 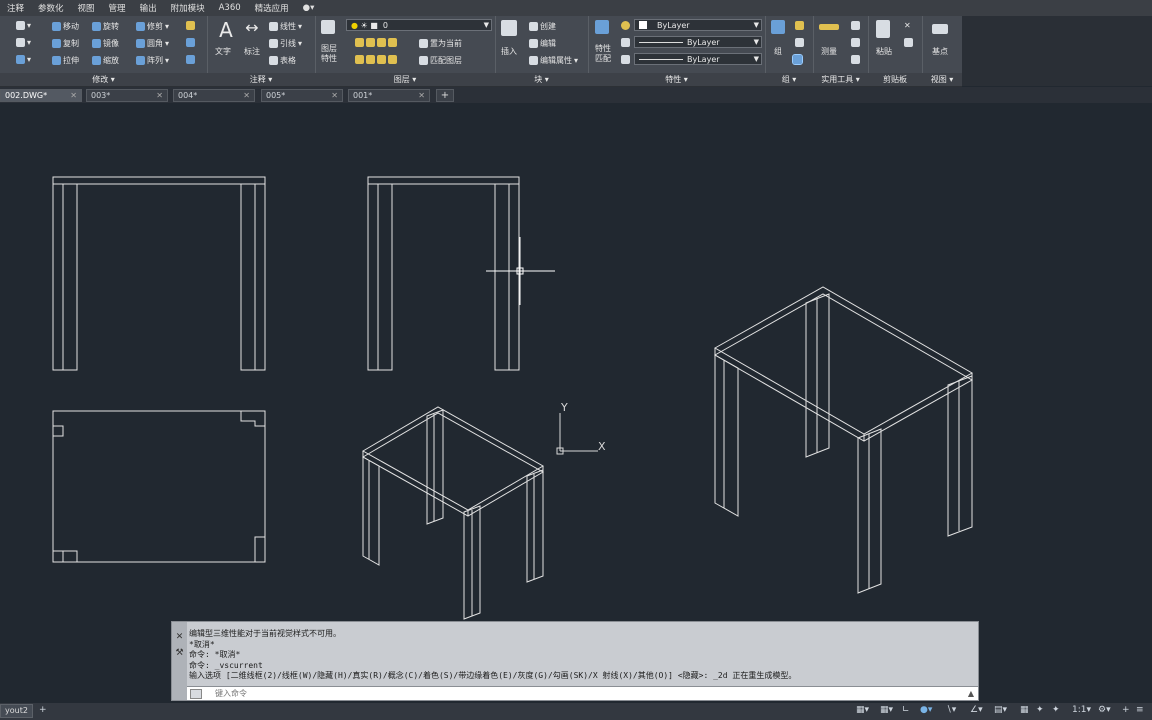 What do you see at coordinates (376, 42) in the screenshot?
I see `layer-tool-icons-row1` at bounding box center [376, 42].